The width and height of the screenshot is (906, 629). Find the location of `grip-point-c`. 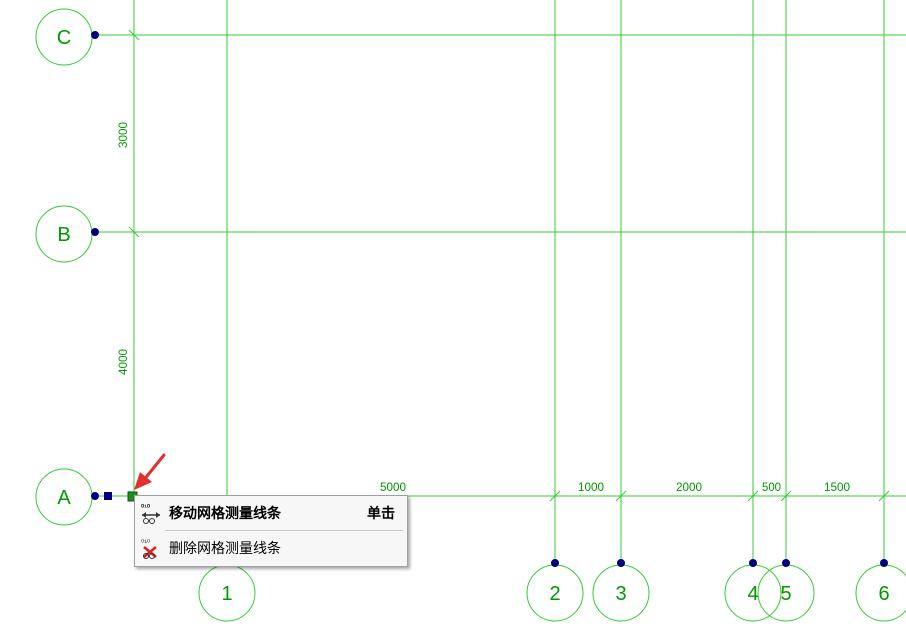

grip-point-c is located at coordinates (95, 35).